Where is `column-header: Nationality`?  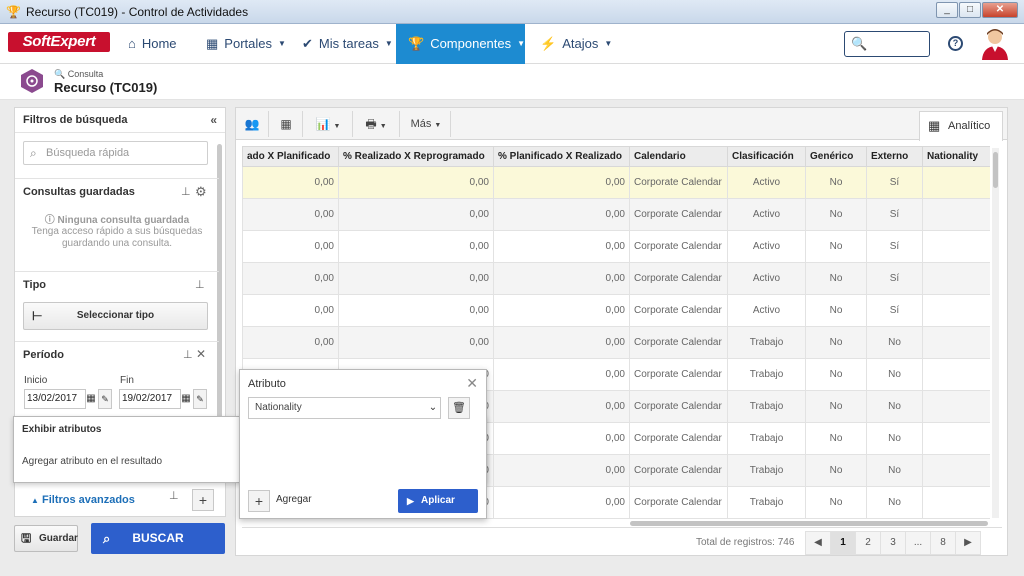 column-header: Nationality is located at coordinates (956, 156).